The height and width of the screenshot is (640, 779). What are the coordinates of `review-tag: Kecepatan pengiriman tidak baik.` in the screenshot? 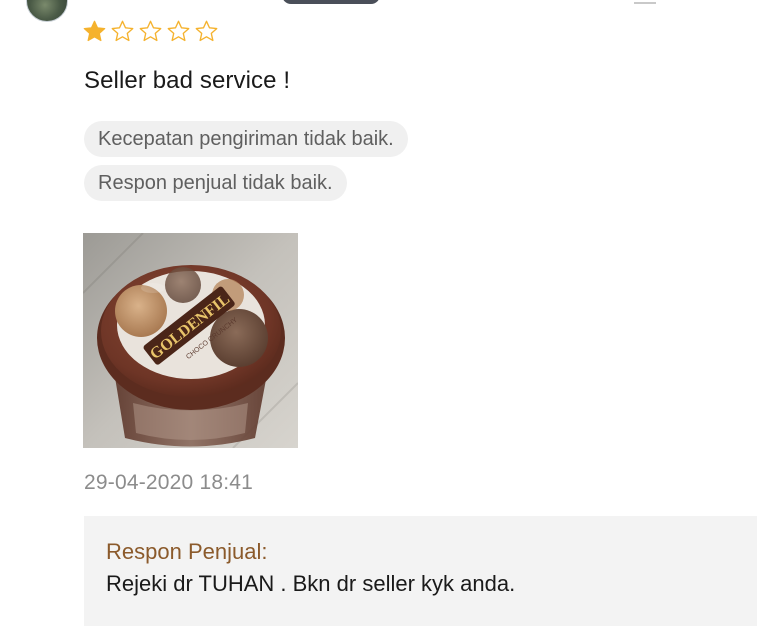 It's located at (246, 139).